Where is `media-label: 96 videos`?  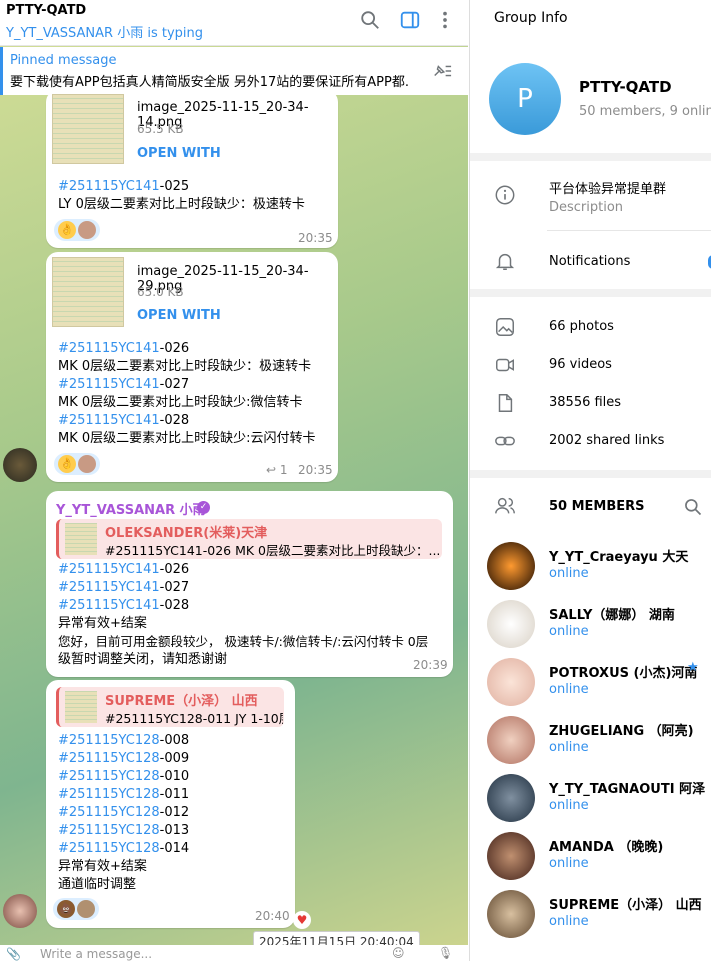 media-label: 96 videos is located at coordinates (580, 364).